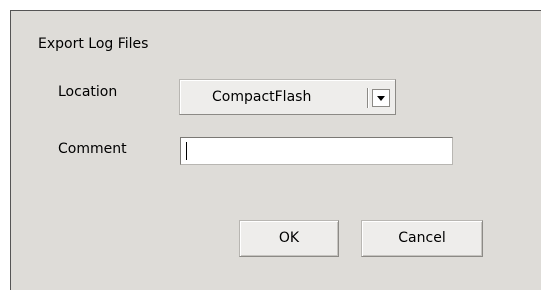 The height and width of the screenshot is (290, 541). I want to click on location-dropdown: CompactFlash, so click(287, 97).